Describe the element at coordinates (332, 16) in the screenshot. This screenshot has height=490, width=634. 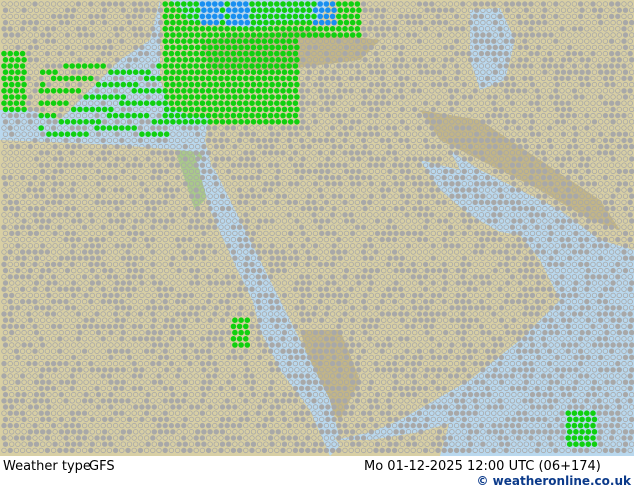
I see `snow-icon` at that location.